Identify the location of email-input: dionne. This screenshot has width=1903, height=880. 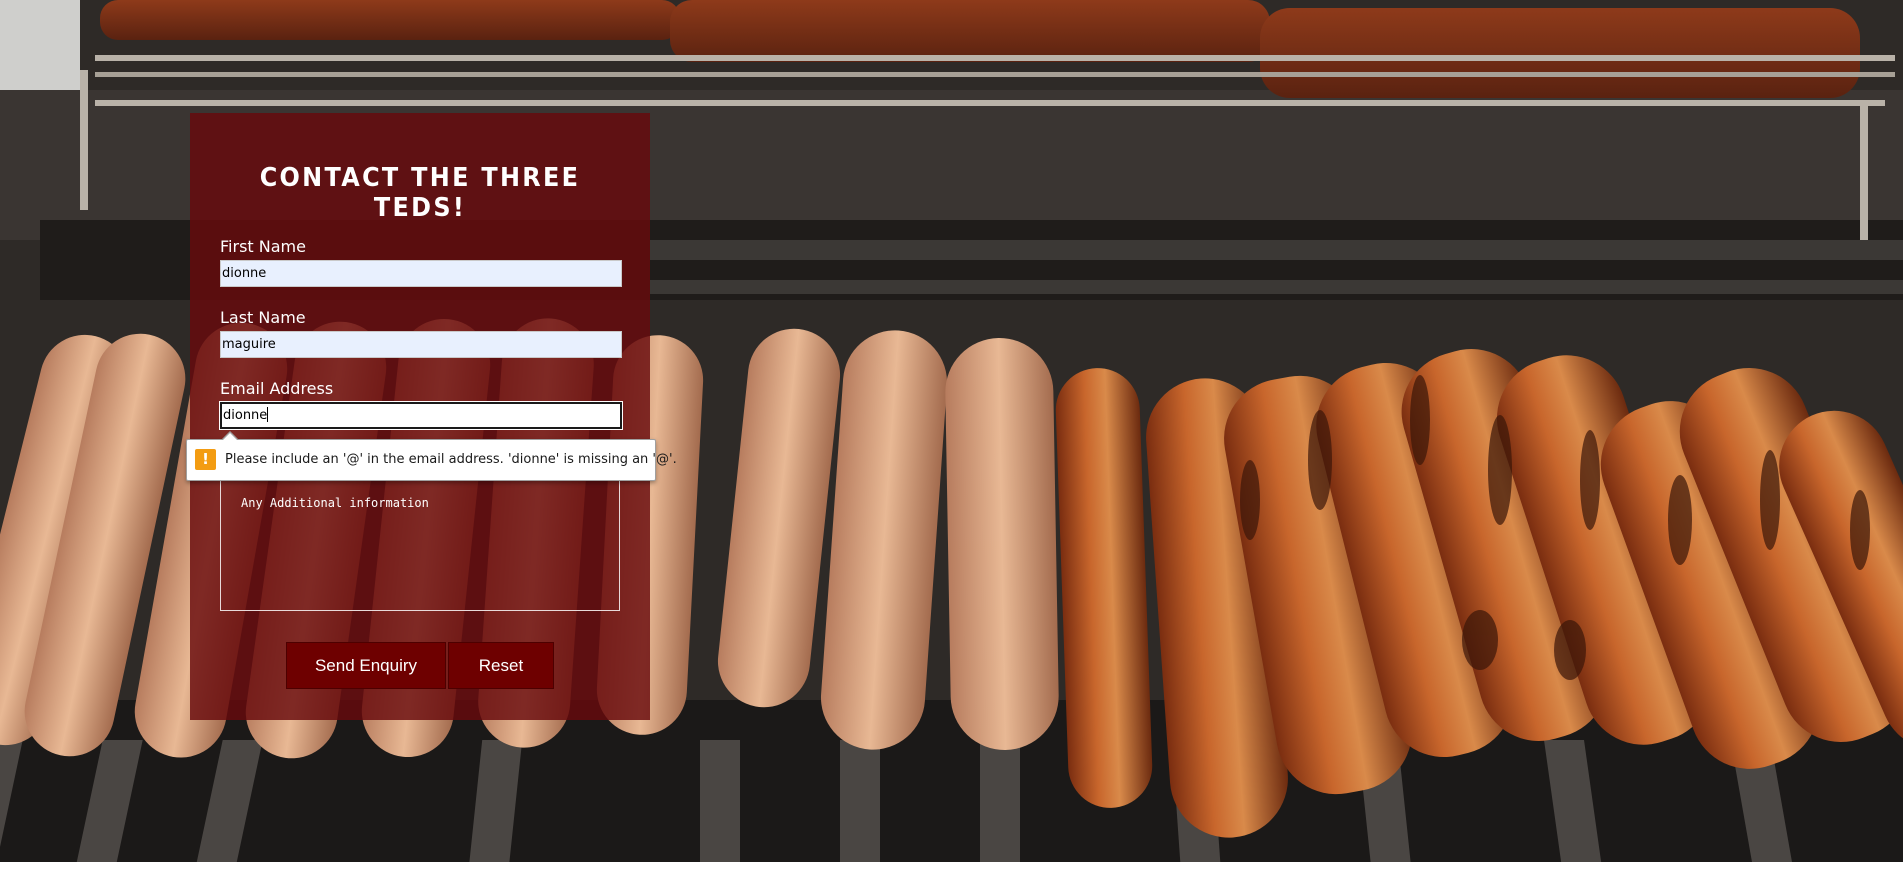
(421, 415).